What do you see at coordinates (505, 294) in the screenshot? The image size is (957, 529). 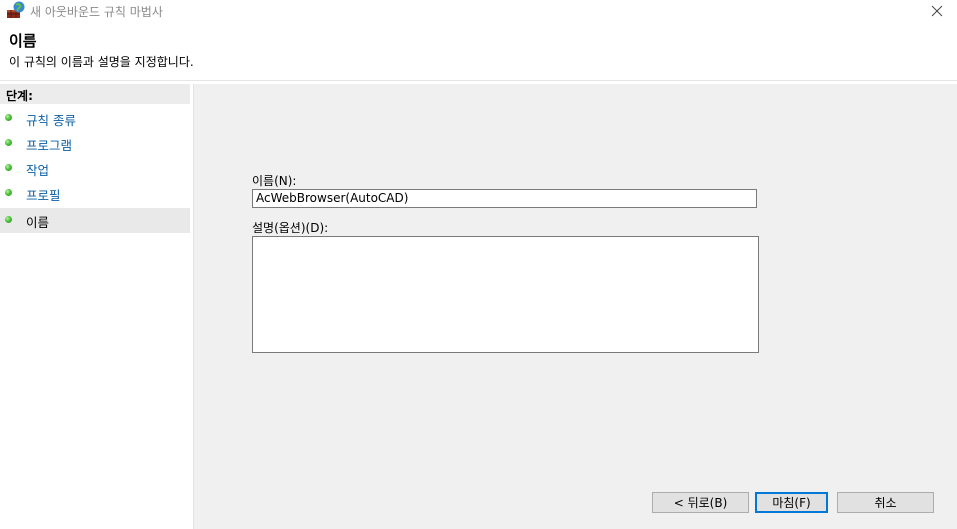 I see `description-input` at bounding box center [505, 294].